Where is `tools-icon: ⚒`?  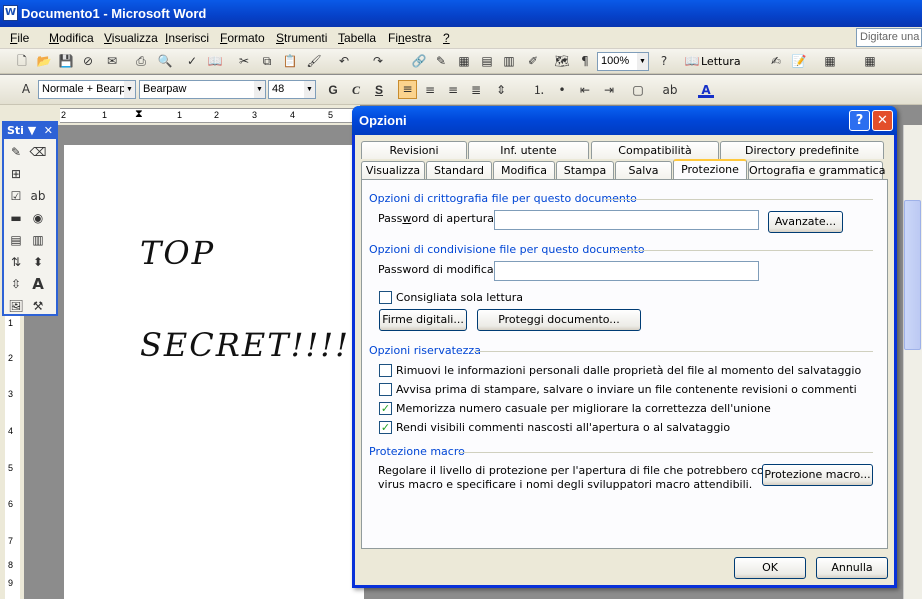 tools-icon: ⚒ is located at coordinates (38, 306).